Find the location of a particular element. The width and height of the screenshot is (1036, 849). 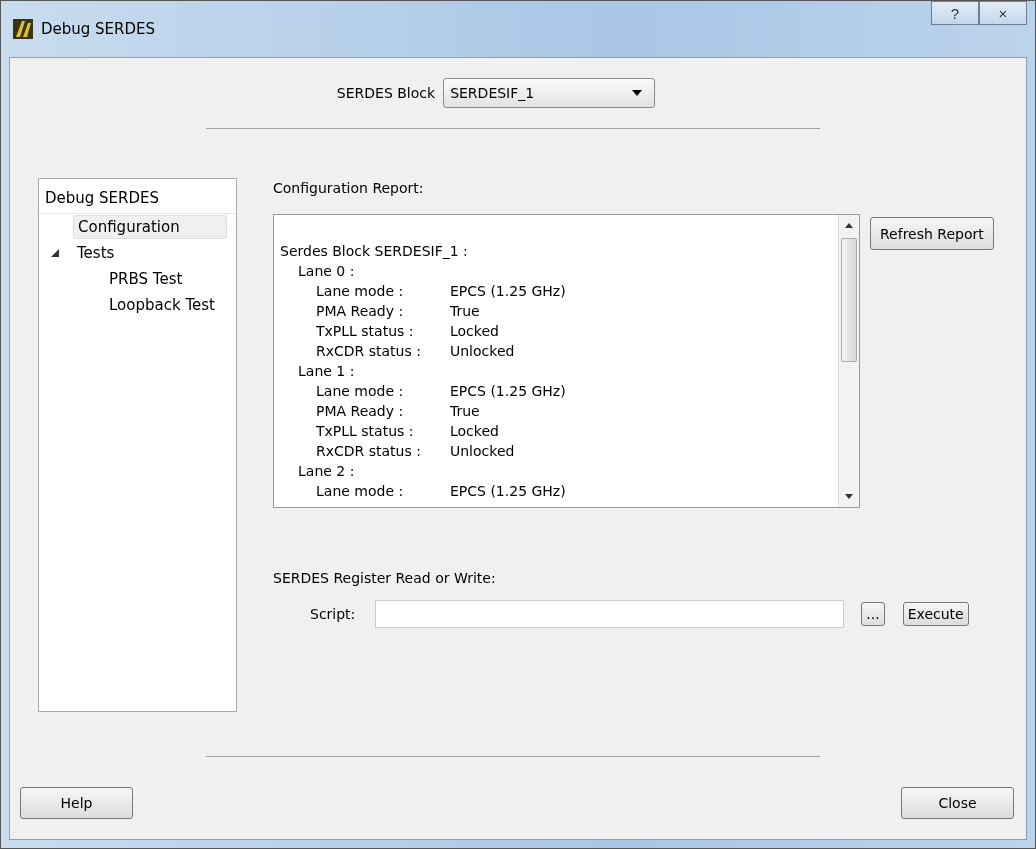

serdes-block-dropdown: SERDESIF_1 is located at coordinates (549, 93).